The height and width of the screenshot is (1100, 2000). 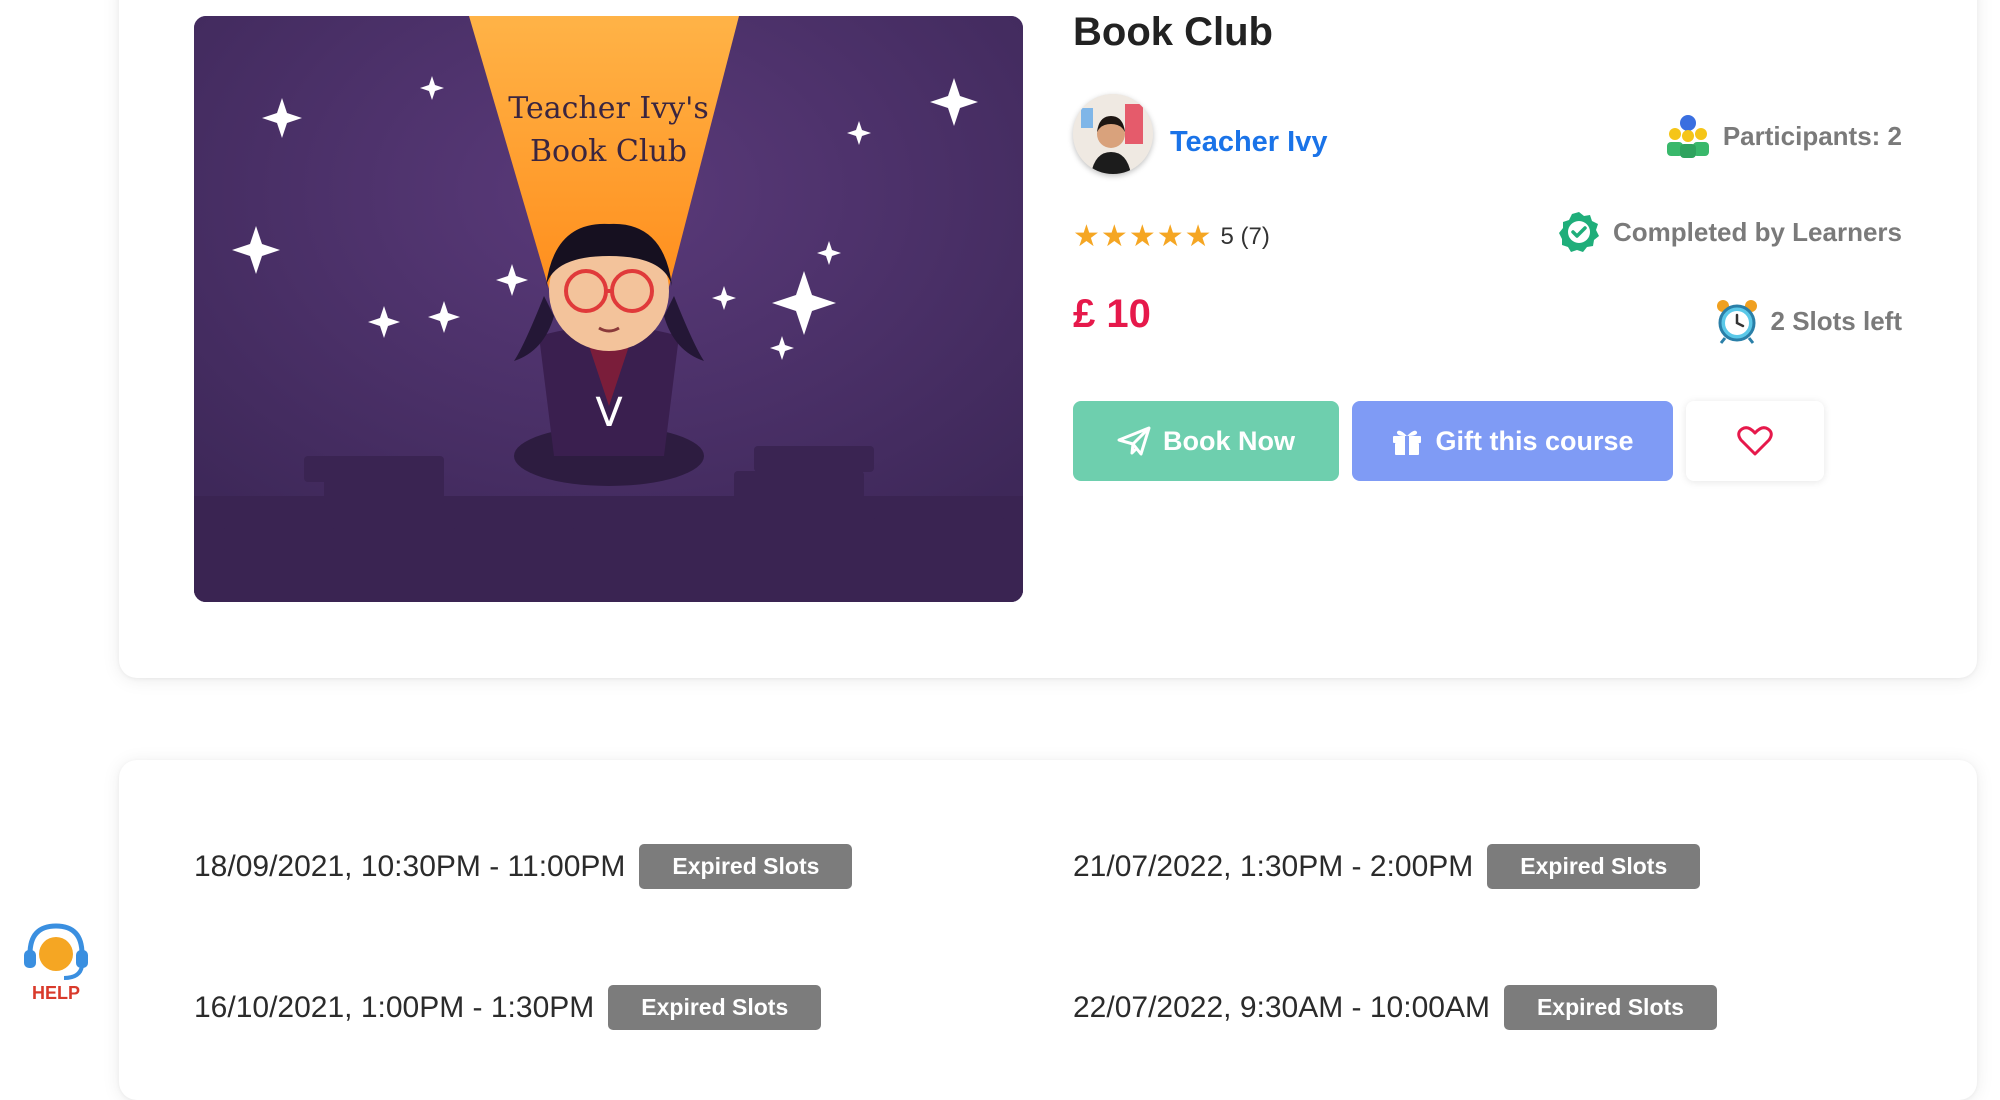 What do you see at coordinates (1534, 440) in the screenshot?
I see `gift-course-label: Gift this course` at bounding box center [1534, 440].